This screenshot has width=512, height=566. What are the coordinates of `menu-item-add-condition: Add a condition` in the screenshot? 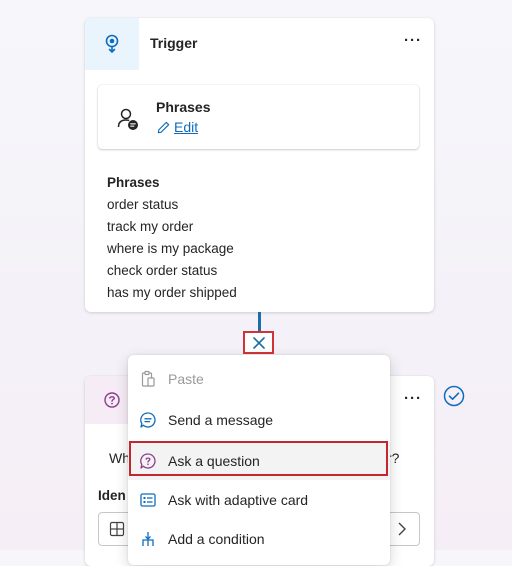 It's located at (259, 538).